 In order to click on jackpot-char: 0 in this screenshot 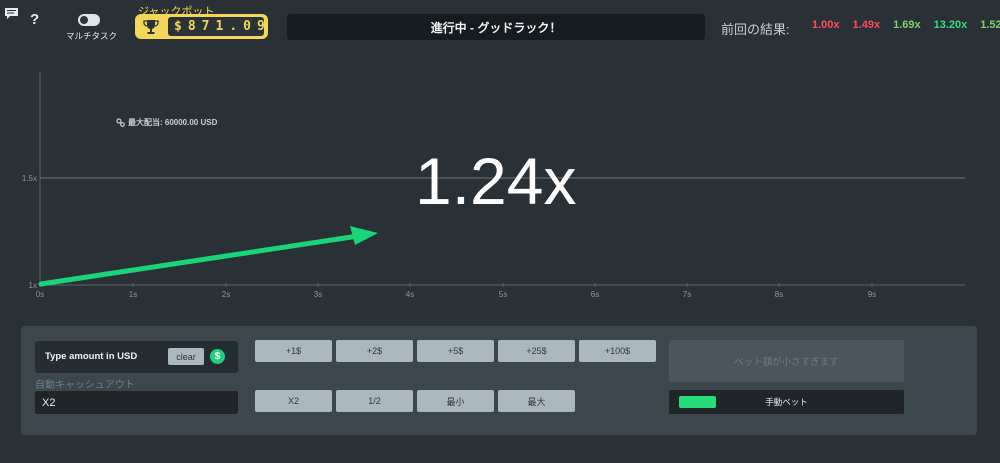, I will do `click(249, 26)`.